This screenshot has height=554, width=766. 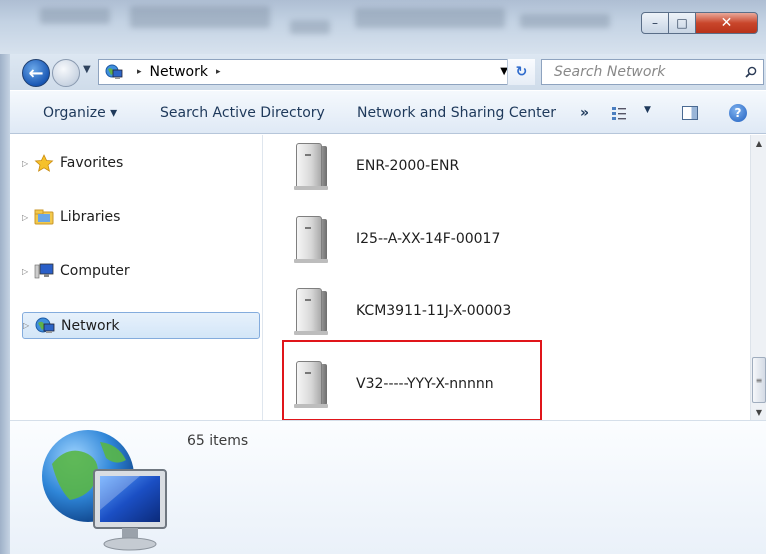 I want to click on address-bar: ▸ Network ▸ ▼, so click(x=316, y=72).